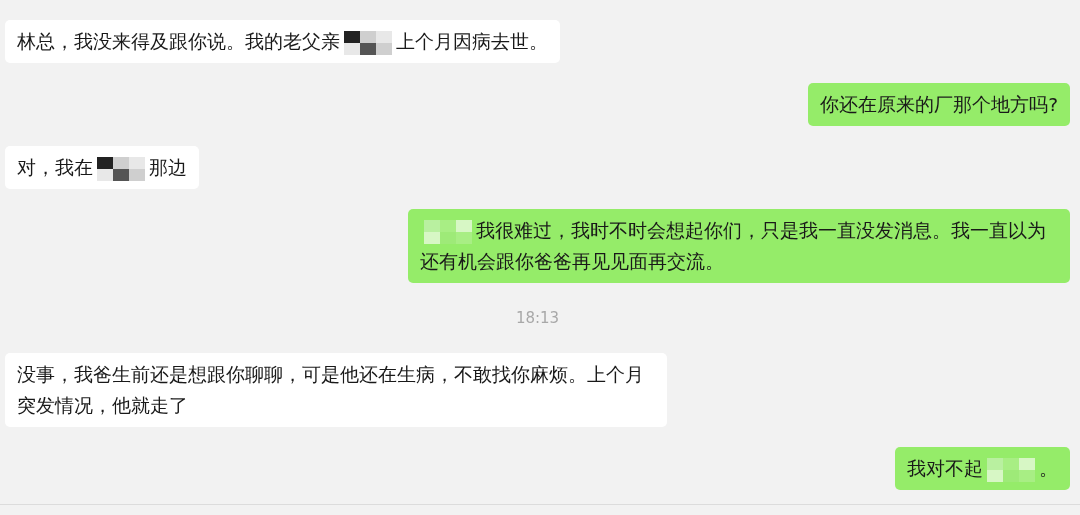  I want to click on sent-message-bubble: 我对不起 。, so click(982, 468).